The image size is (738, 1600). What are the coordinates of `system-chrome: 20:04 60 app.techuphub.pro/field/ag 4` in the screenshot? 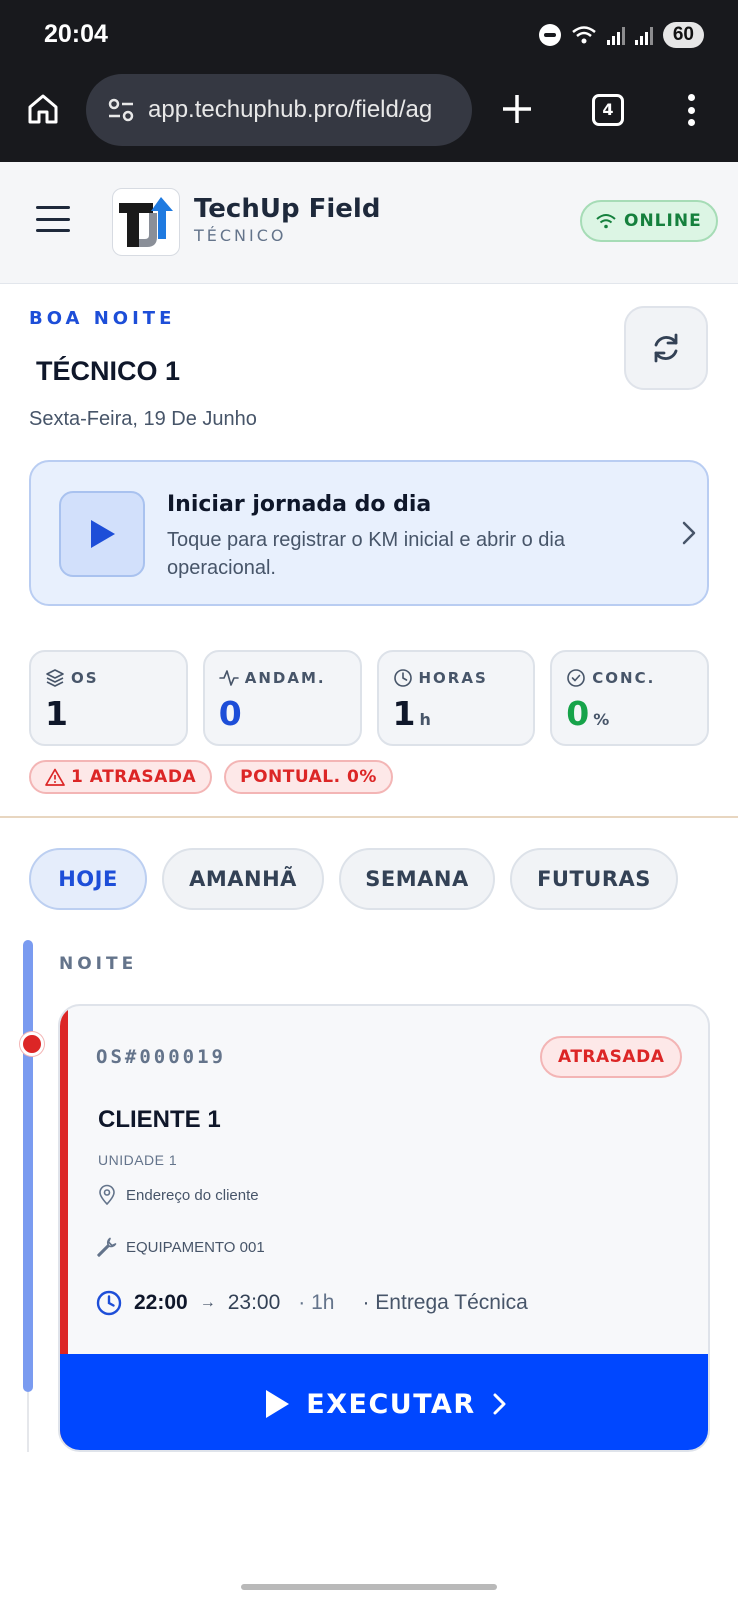 It's located at (369, 81).